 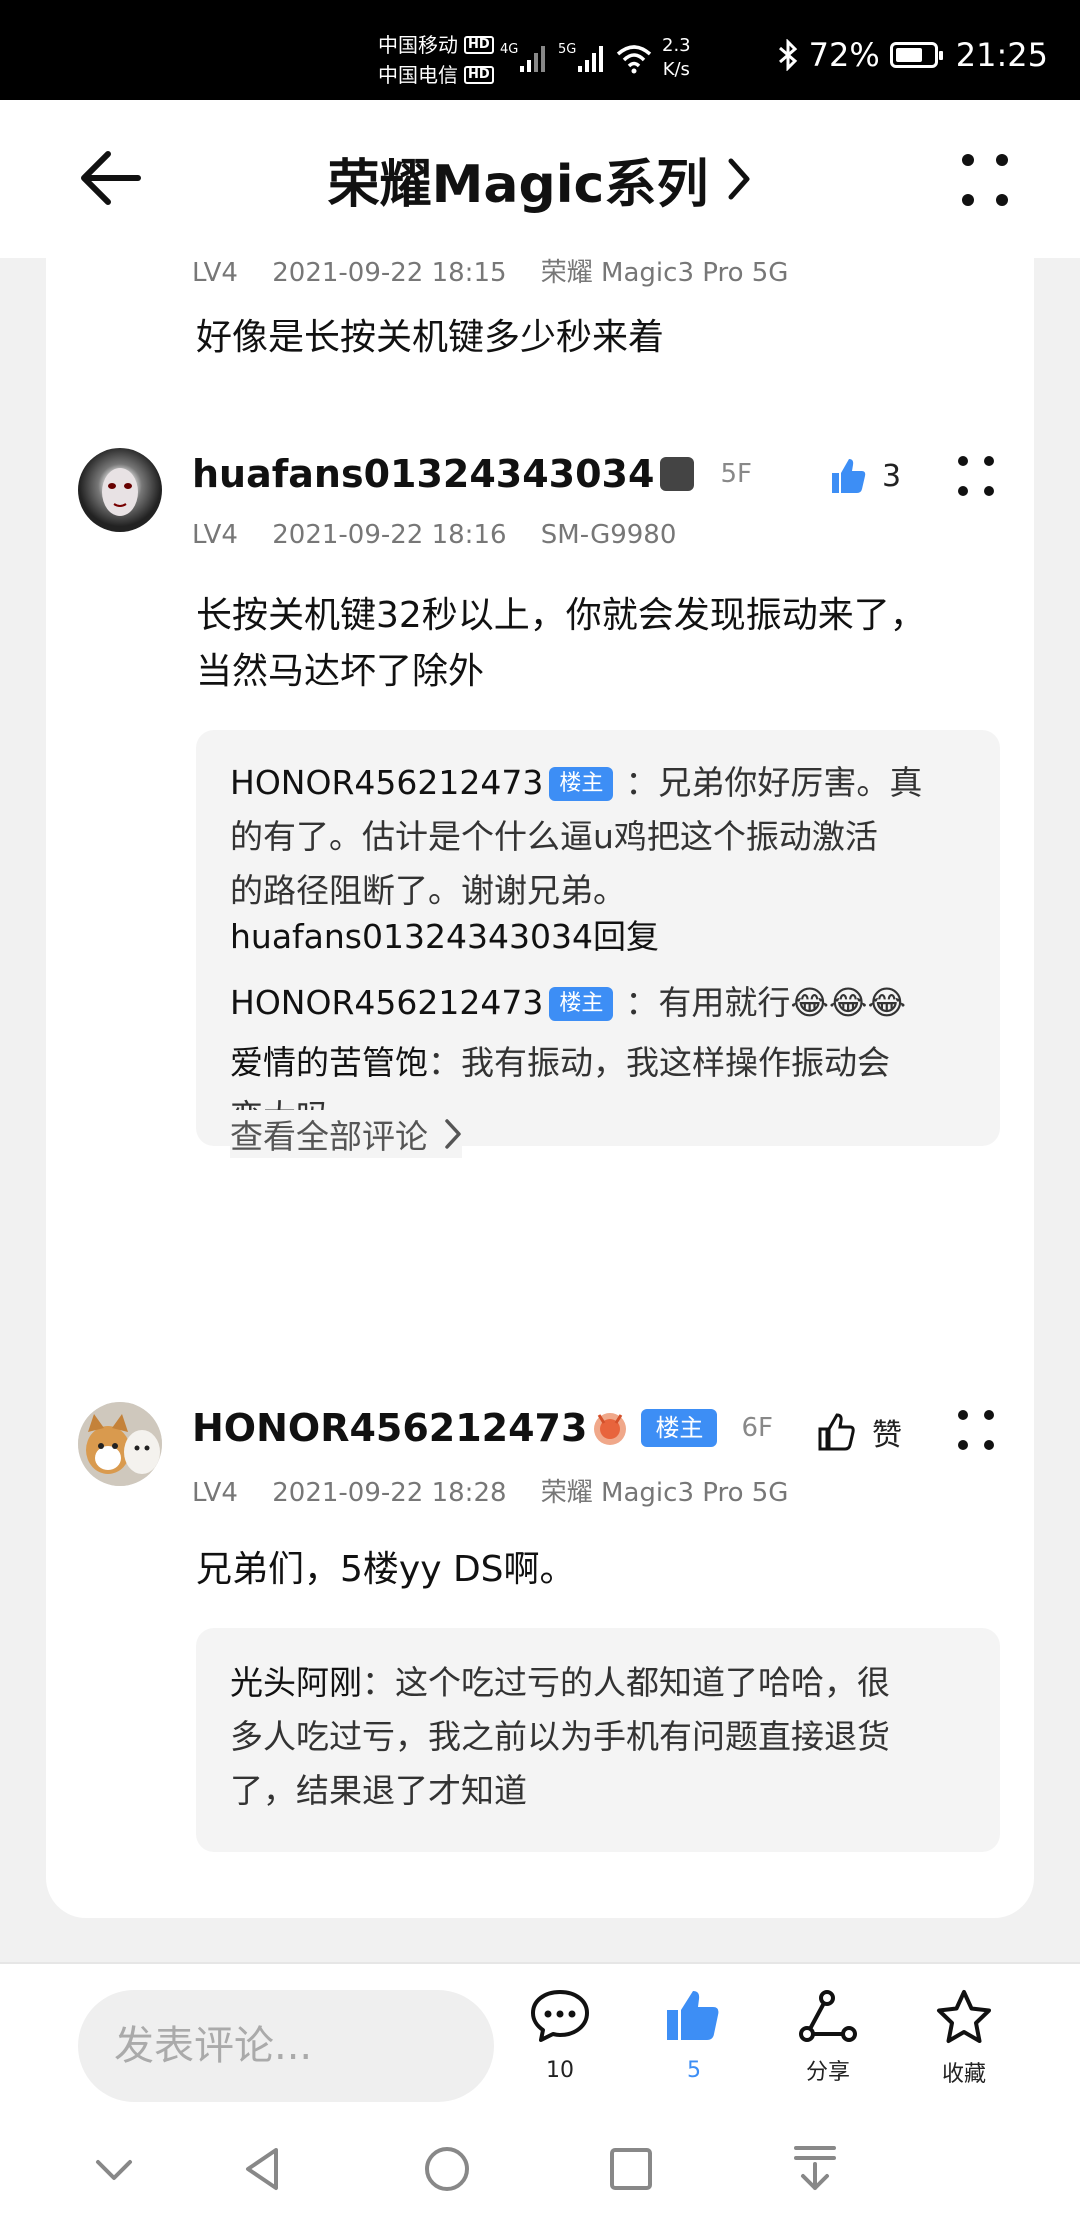 What do you see at coordinates (378, 1790) in the screenshot?
I see `reply-text: 了，结果退了才知道` at bounding box center [378, 1790].